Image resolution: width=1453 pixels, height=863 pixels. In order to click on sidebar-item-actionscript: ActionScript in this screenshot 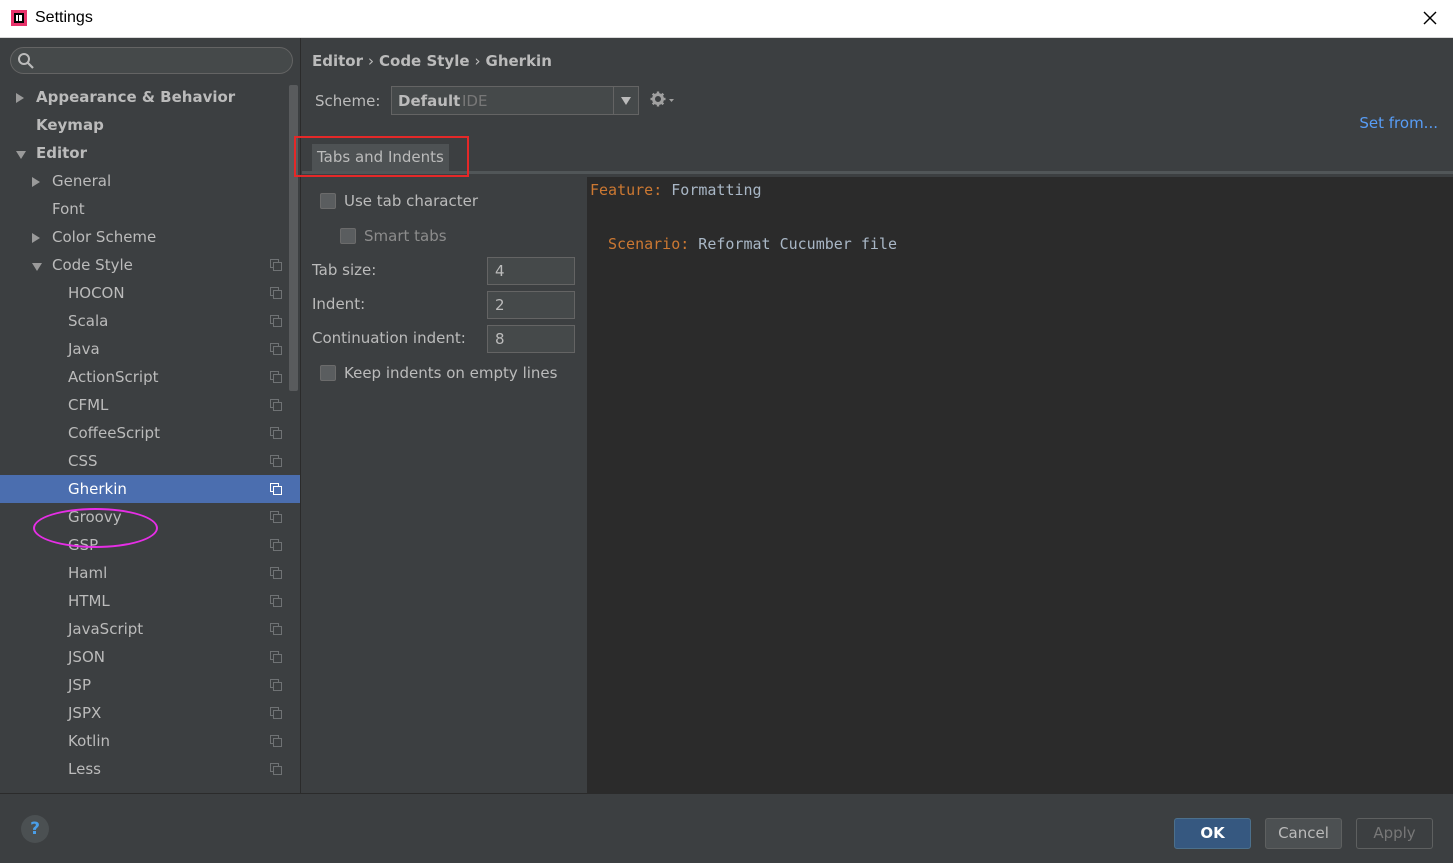, I will do `click(144, 377)`.